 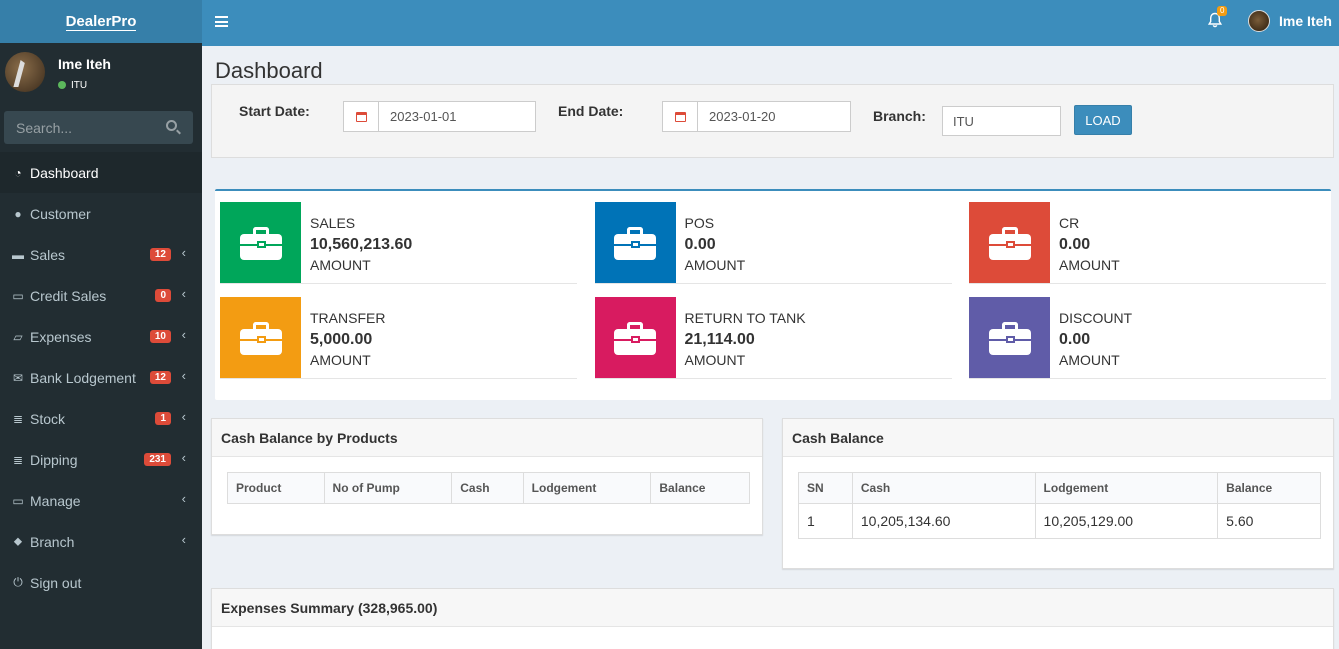 What do you see at coordinates (18, 254) in the screenshot?
I see `folder-icon: ▬` at bounding box center [18, 254].